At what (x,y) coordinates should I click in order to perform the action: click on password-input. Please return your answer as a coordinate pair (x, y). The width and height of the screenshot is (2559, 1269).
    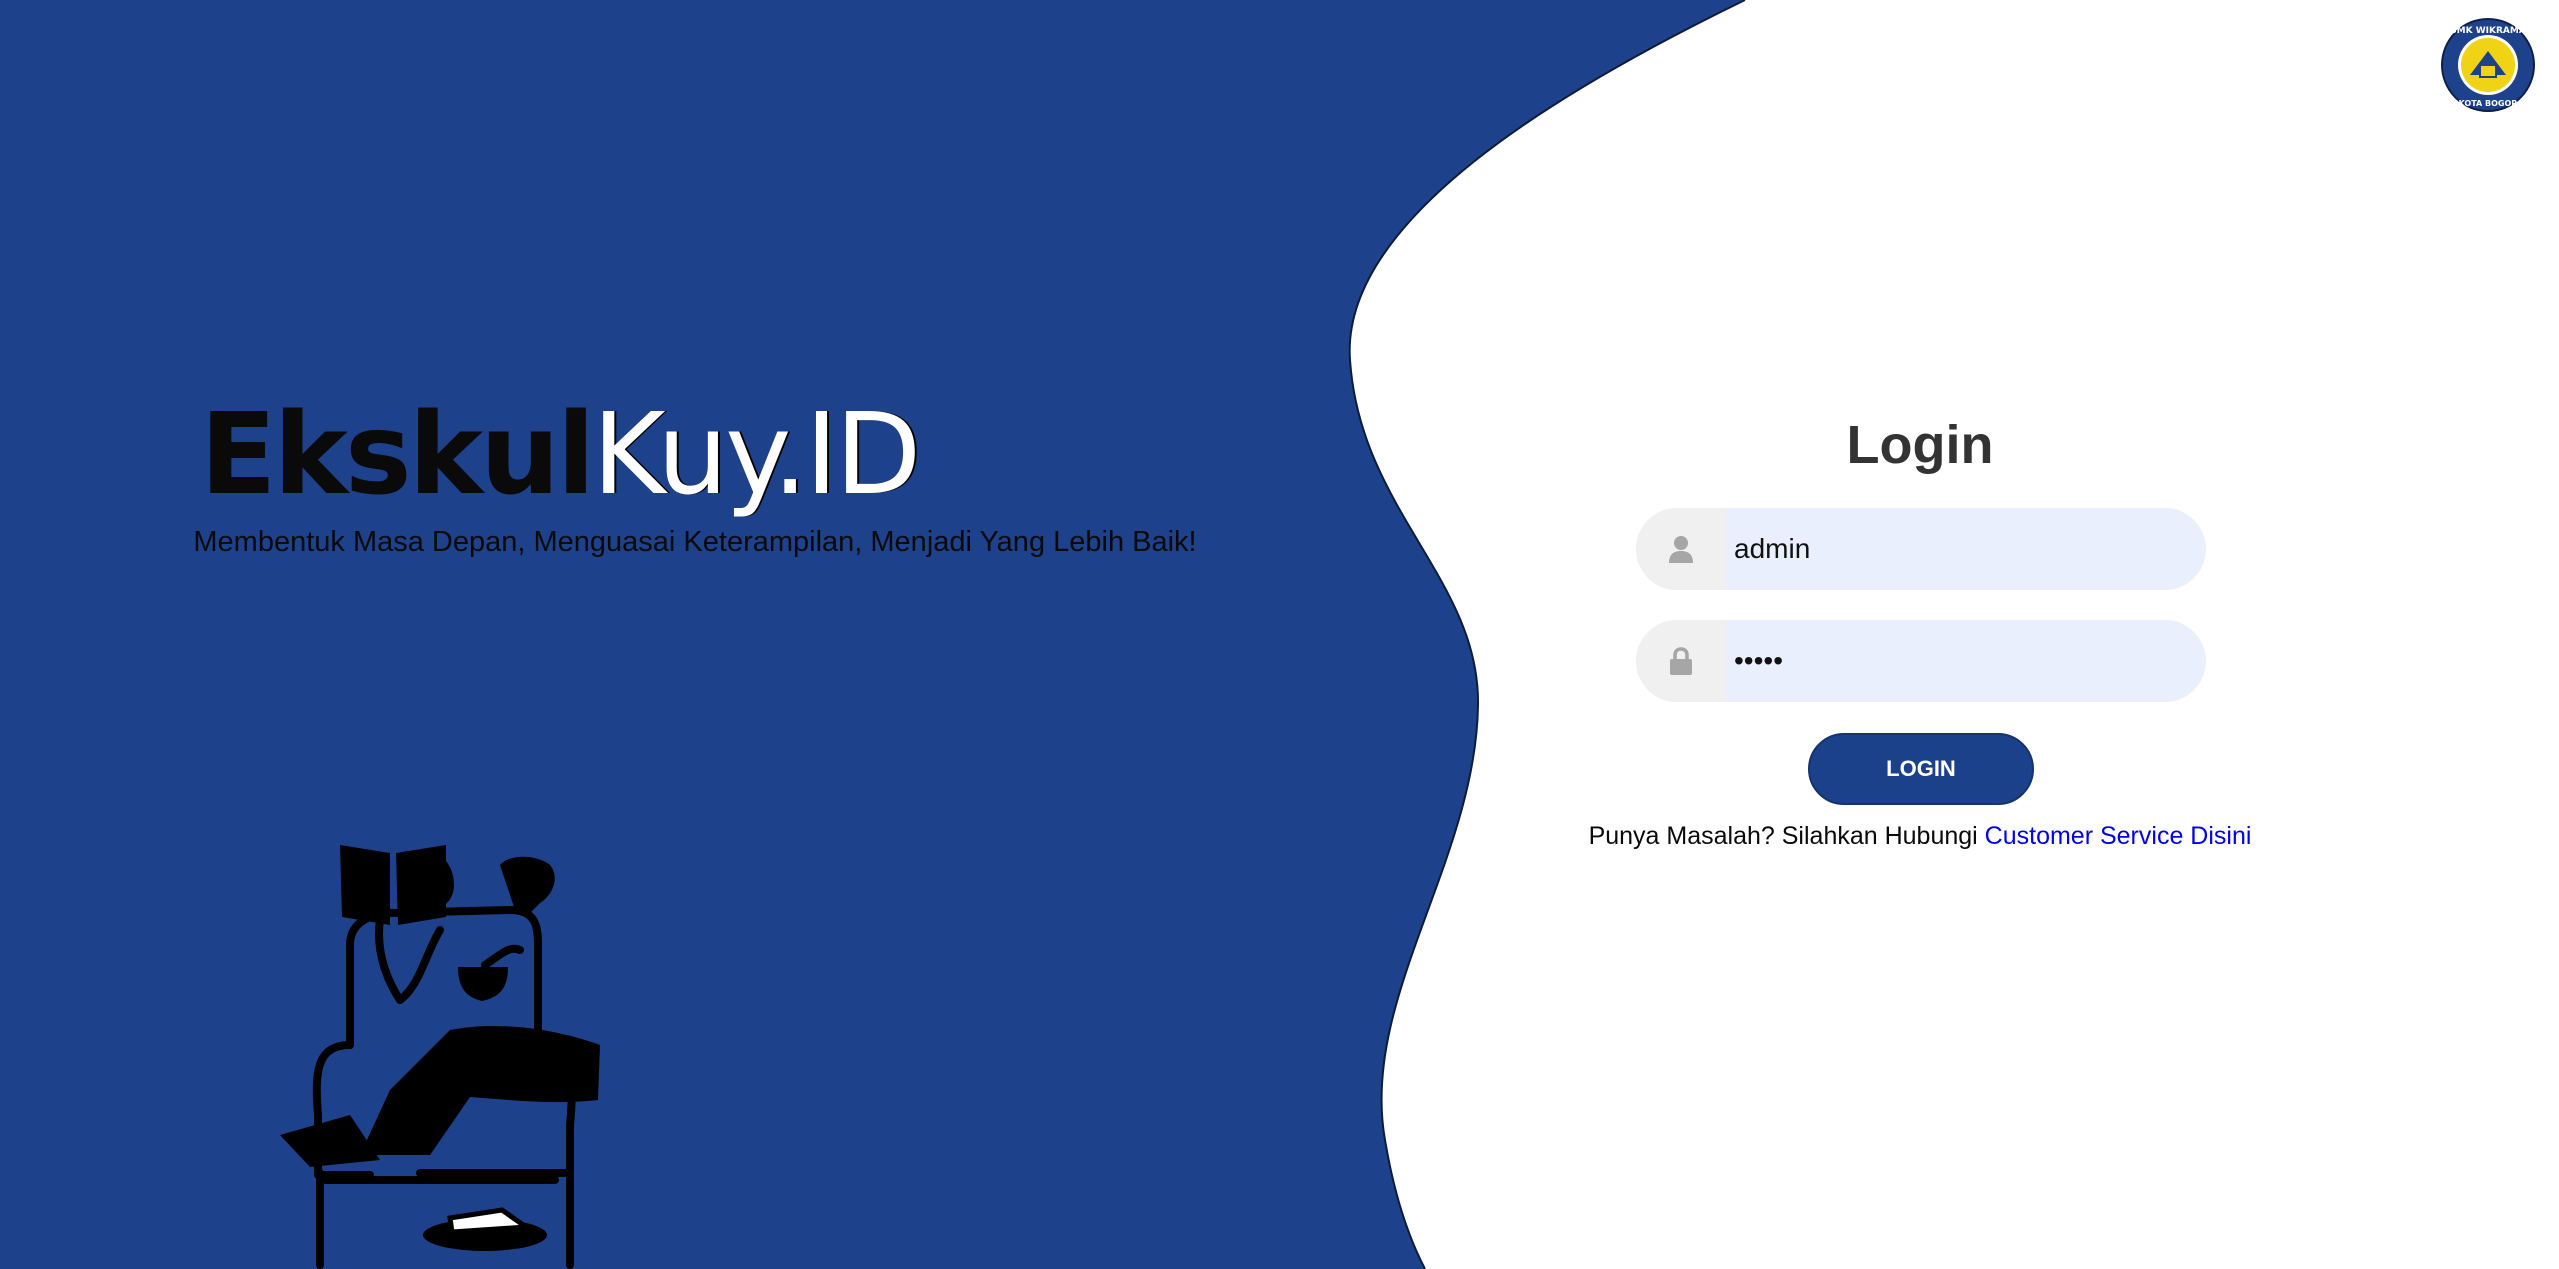
    Looking at the image, I should click on (1957, 661).